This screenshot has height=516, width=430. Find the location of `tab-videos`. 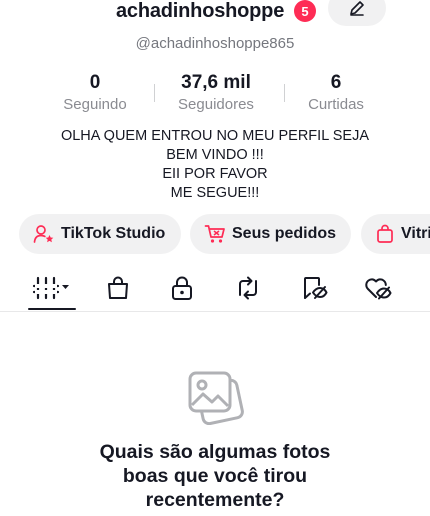

tab-videos is located at coordinates (52, 288).